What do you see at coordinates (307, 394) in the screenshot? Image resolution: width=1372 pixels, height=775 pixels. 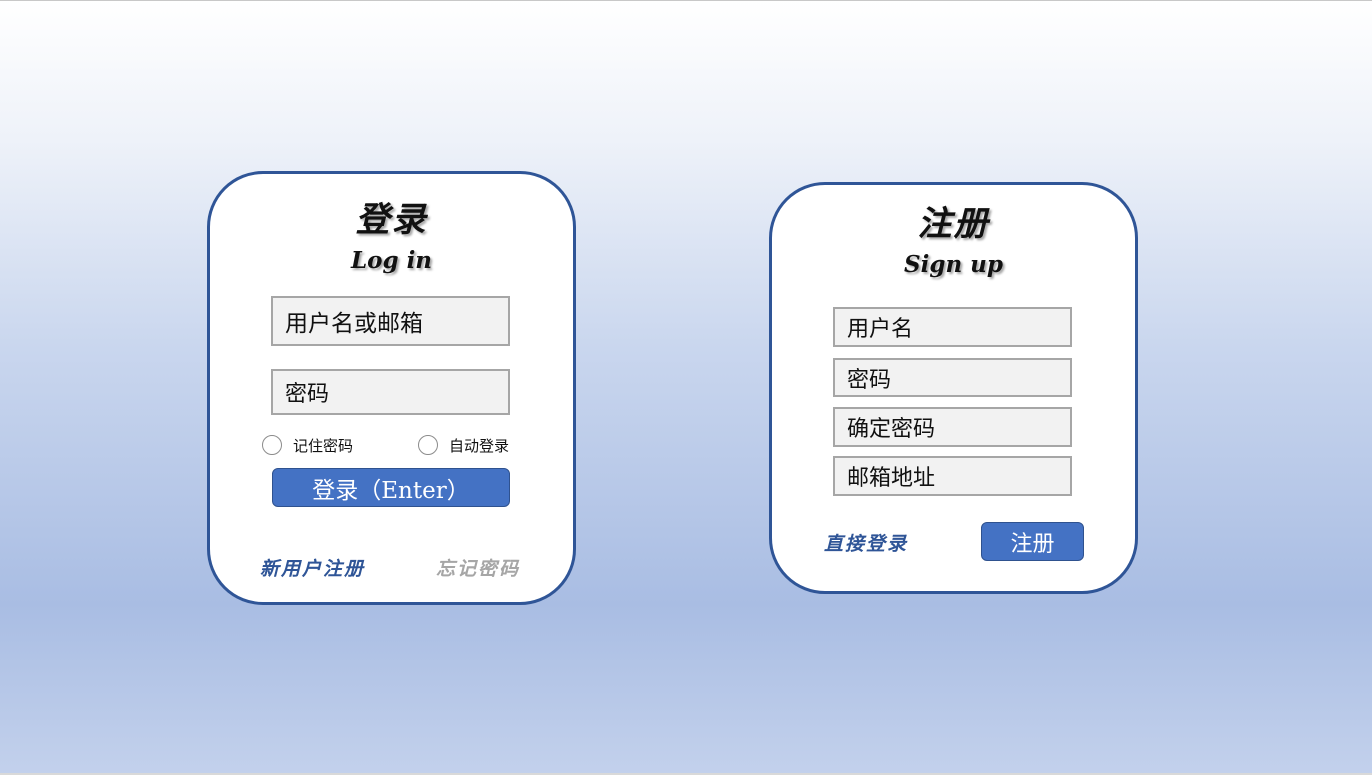 I see `password-placeholder: 密码` at bounding box center [307, 394].